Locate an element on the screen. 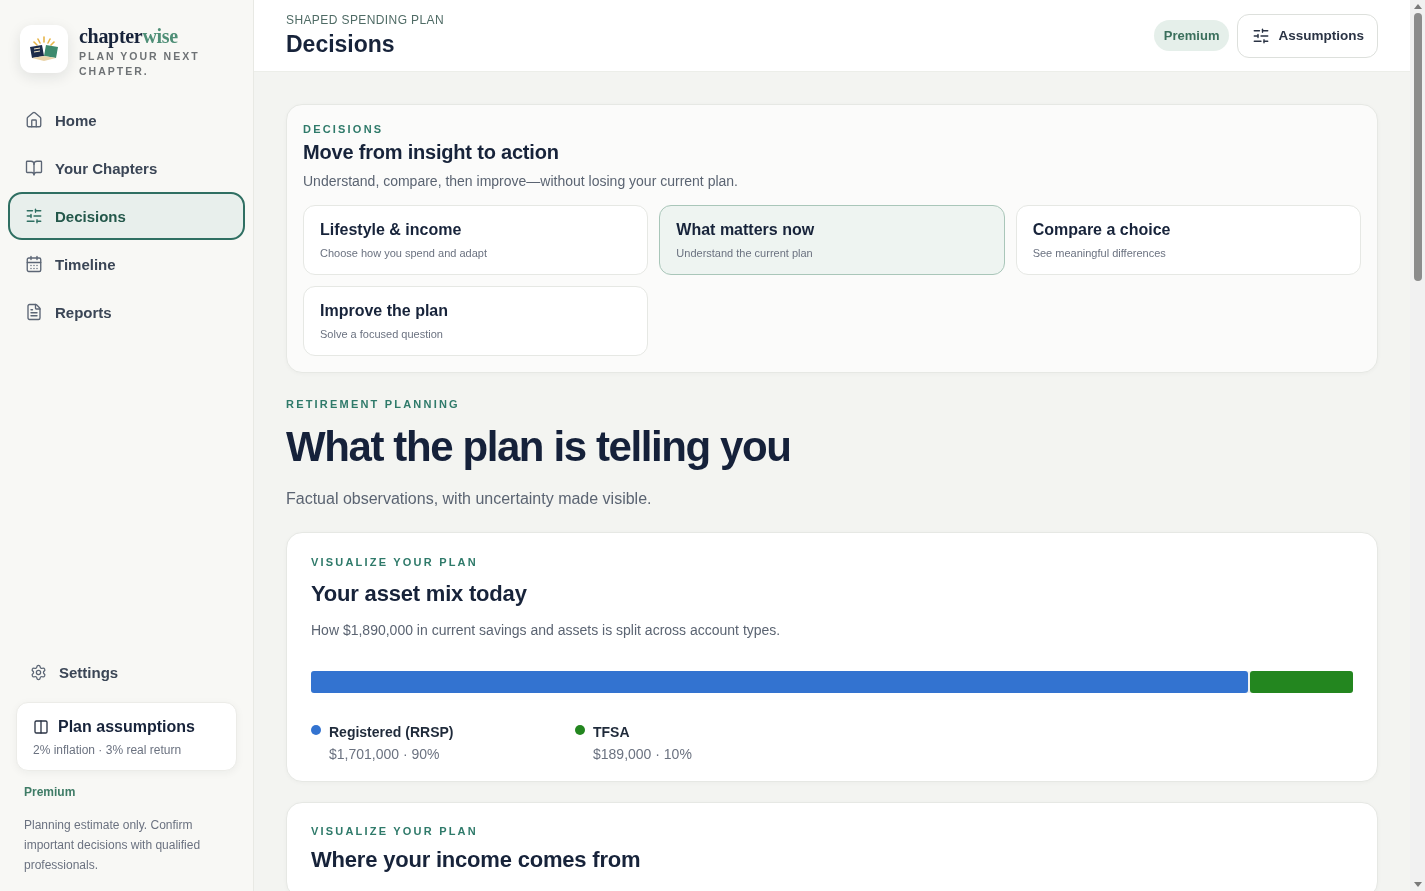 The width and height of the screenshot is (1425, 891). section-eyebrow: RETIREMENT PLANNING is located at coordinates (373, 404).